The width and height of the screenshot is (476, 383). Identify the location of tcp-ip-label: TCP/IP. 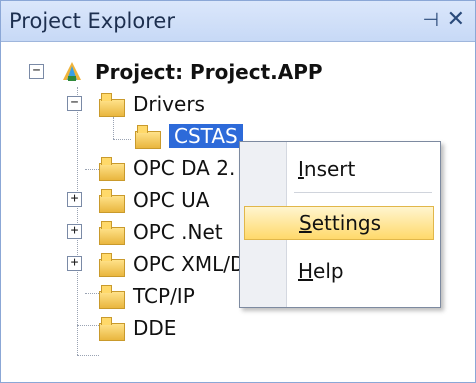
(164, 296).